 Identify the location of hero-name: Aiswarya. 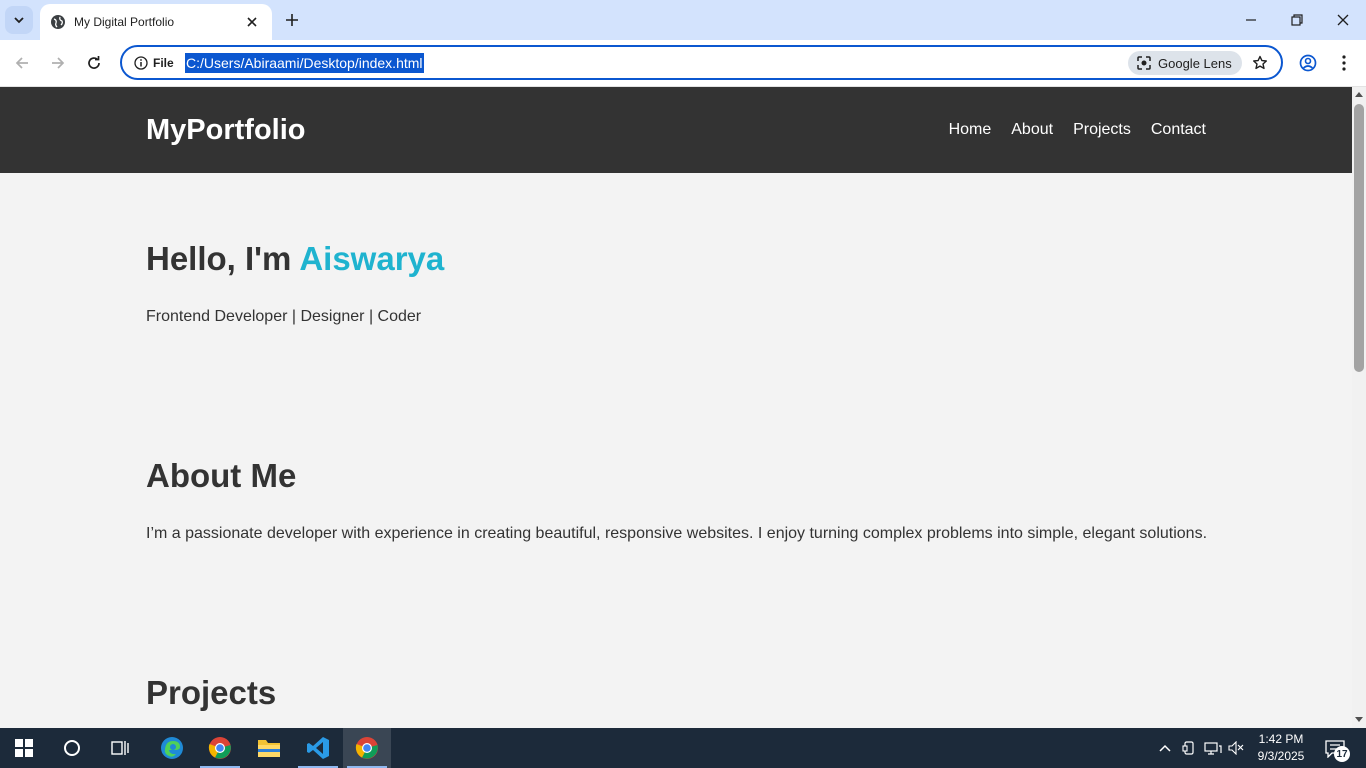
(372, 258).